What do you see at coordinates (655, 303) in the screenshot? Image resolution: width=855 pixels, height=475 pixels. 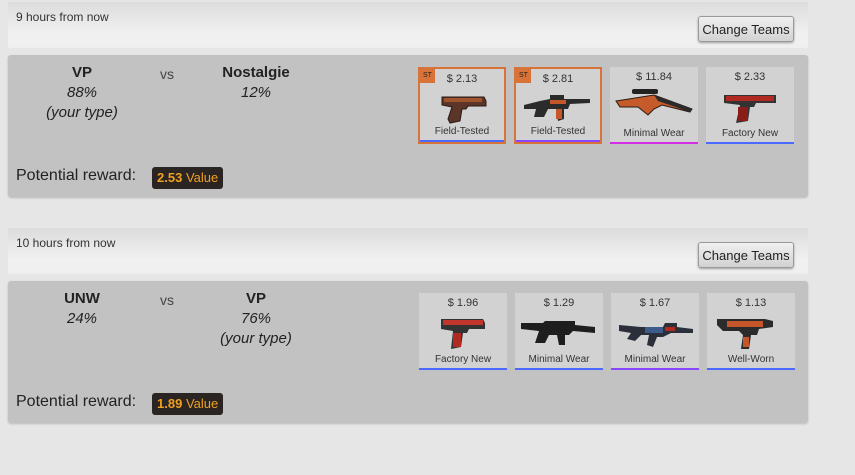 I see `item-price: $ 1.67` at bounding box center [655, 303].